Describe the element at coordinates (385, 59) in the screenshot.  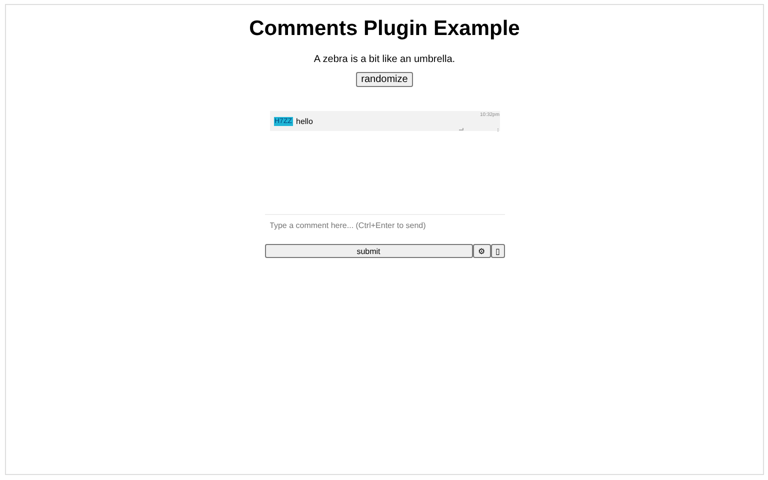
I see `sentence-text: A zebra is a bit like an umbrella.` at that location.